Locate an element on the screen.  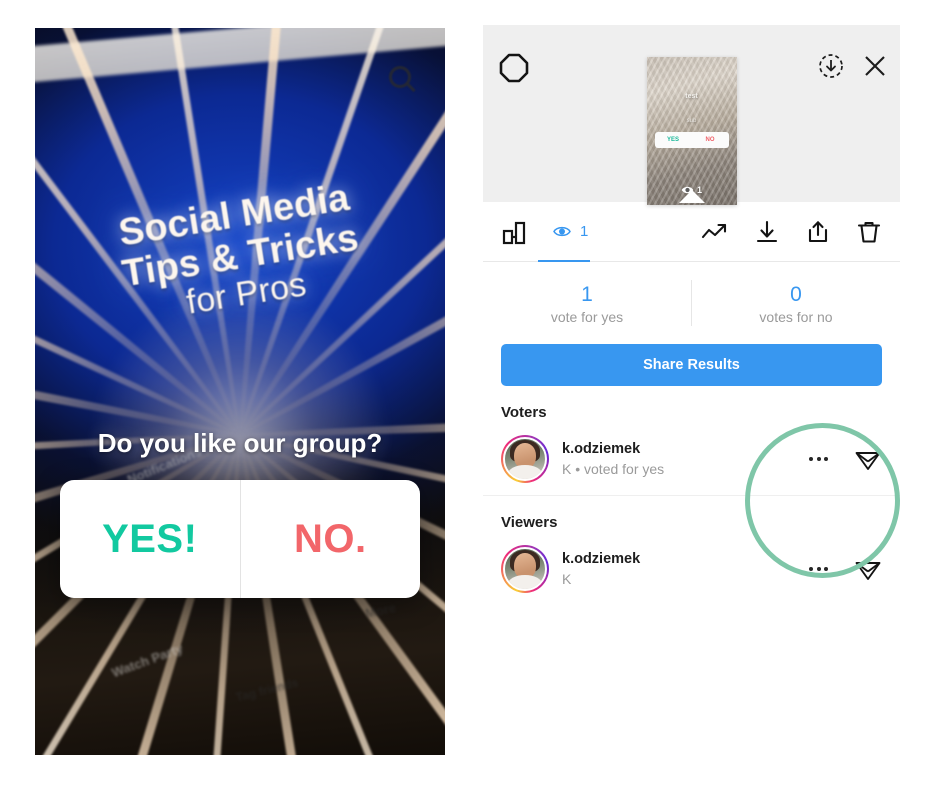
vote-count-yes: 1 is located at coordinates (587, 294).